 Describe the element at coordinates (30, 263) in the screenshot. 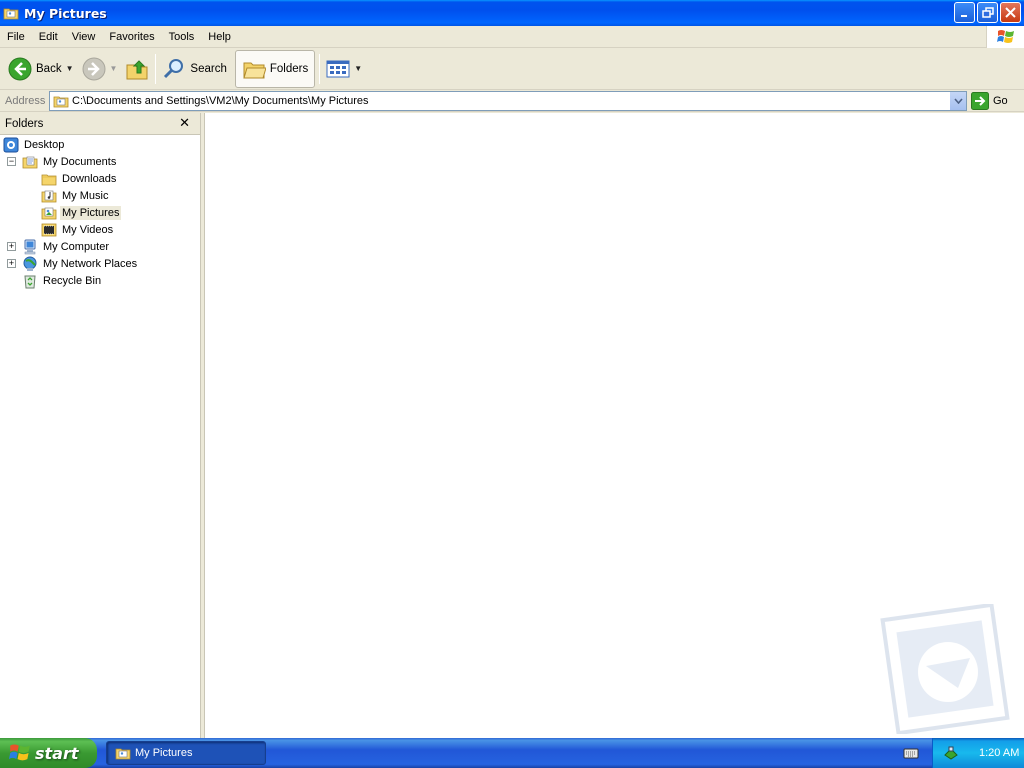

I see `network-icon` at that location.